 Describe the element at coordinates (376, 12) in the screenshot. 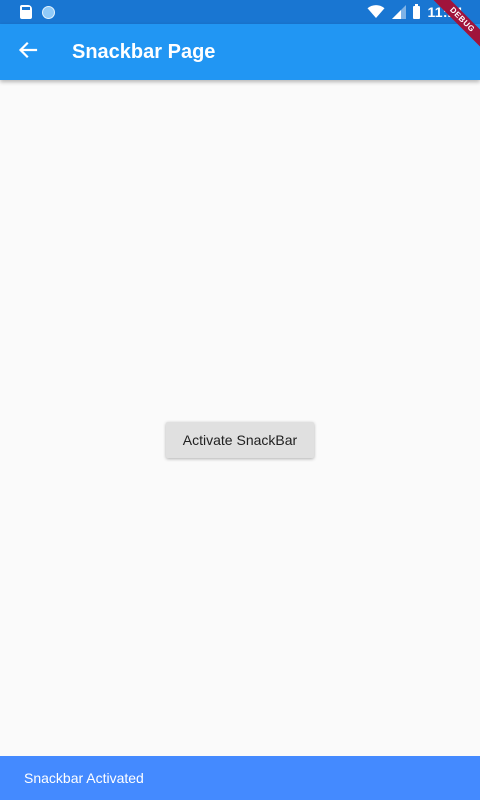

I see `wifi-icon` at that location.